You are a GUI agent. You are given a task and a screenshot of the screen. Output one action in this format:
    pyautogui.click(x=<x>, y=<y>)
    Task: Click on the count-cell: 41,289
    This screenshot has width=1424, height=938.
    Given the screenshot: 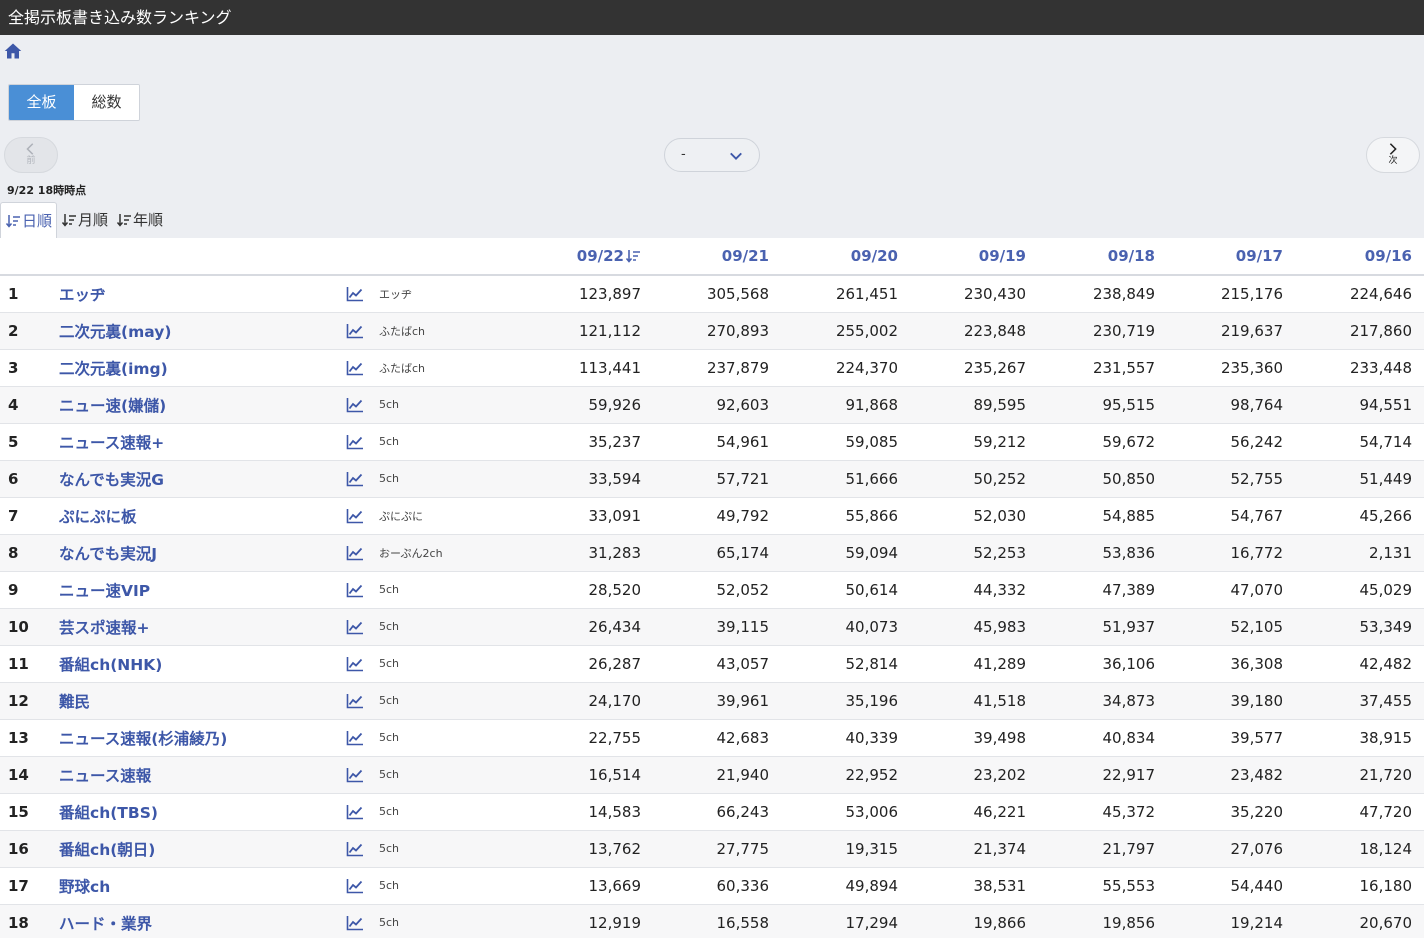 What is the action you would take?
    pyautogui.click(x=974, y=664)
    